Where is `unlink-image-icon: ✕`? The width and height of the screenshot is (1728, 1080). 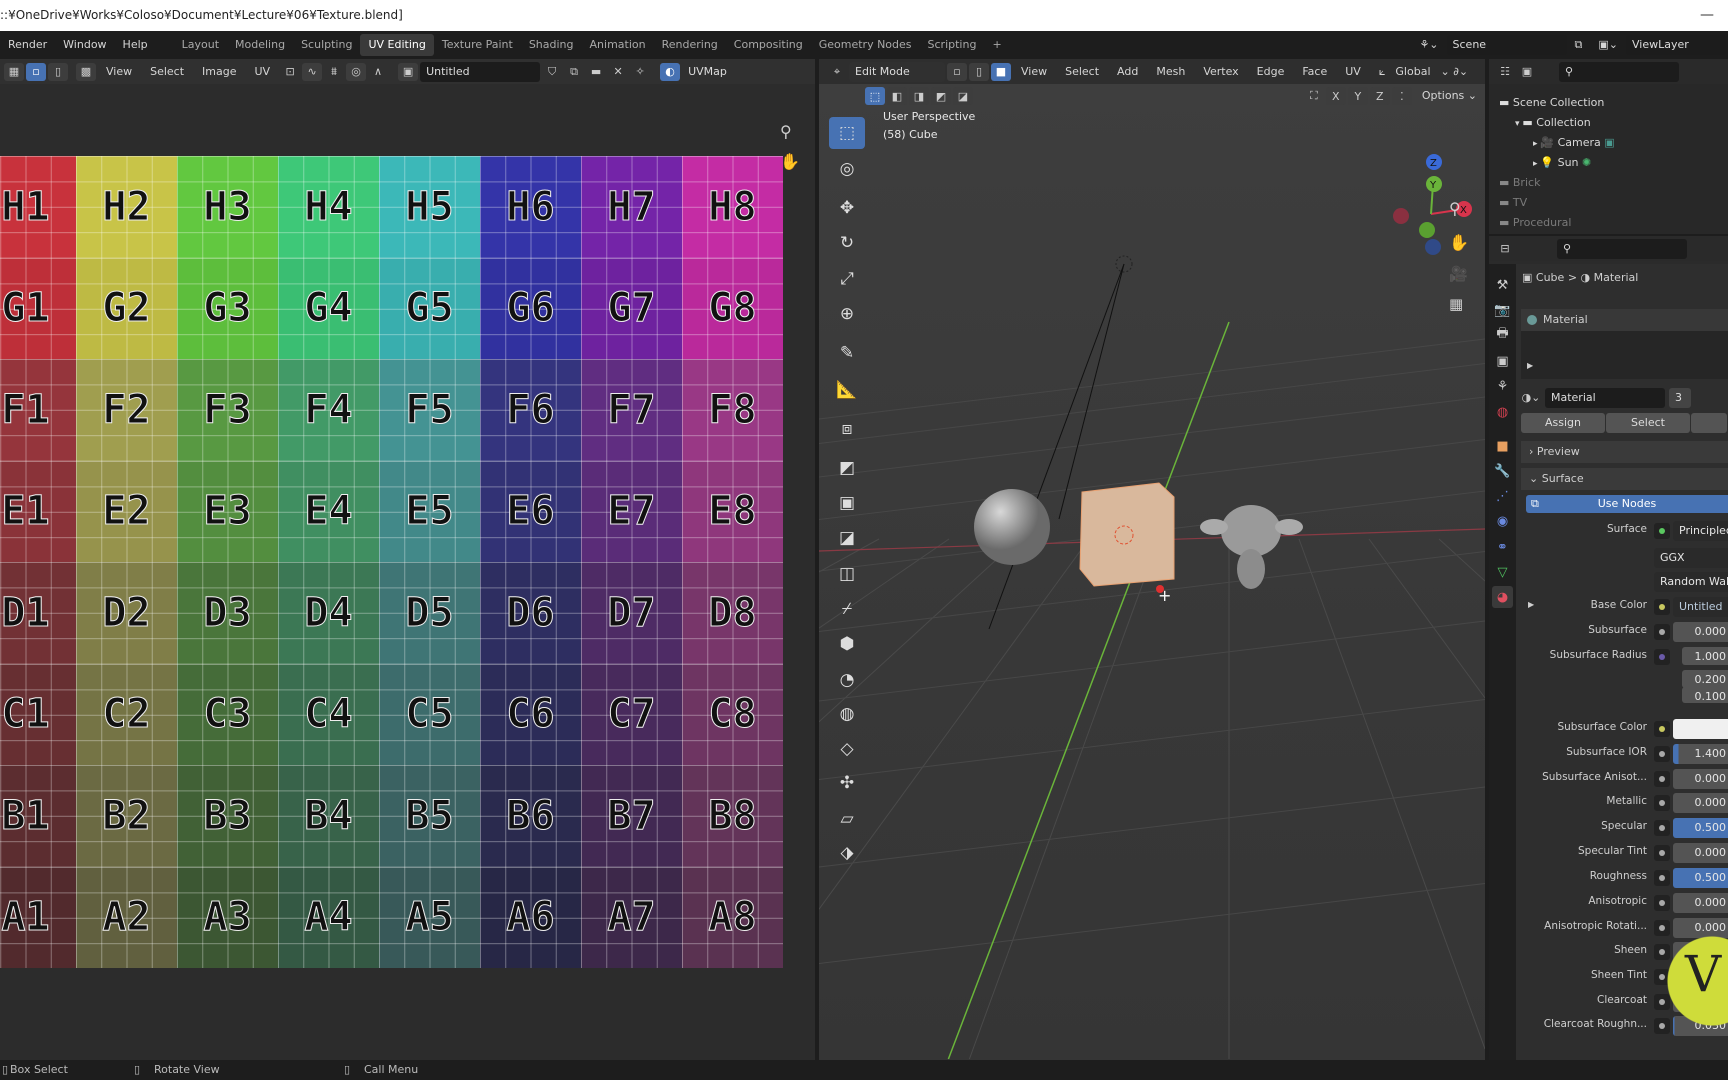 unlink-image-icon: ✕ is located at coordinates (618, 72).